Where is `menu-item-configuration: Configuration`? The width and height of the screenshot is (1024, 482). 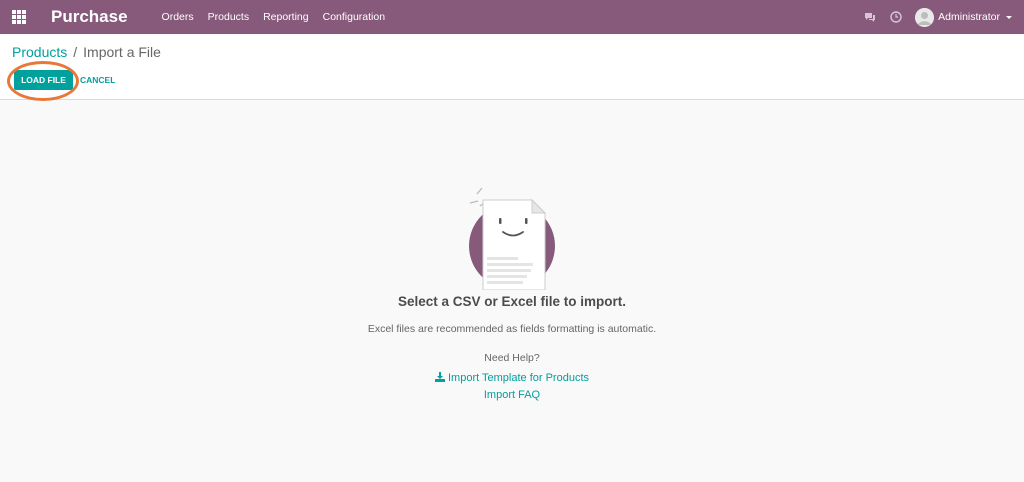 menu-item-configuration: Configuration is located at coordinates (354, 17).